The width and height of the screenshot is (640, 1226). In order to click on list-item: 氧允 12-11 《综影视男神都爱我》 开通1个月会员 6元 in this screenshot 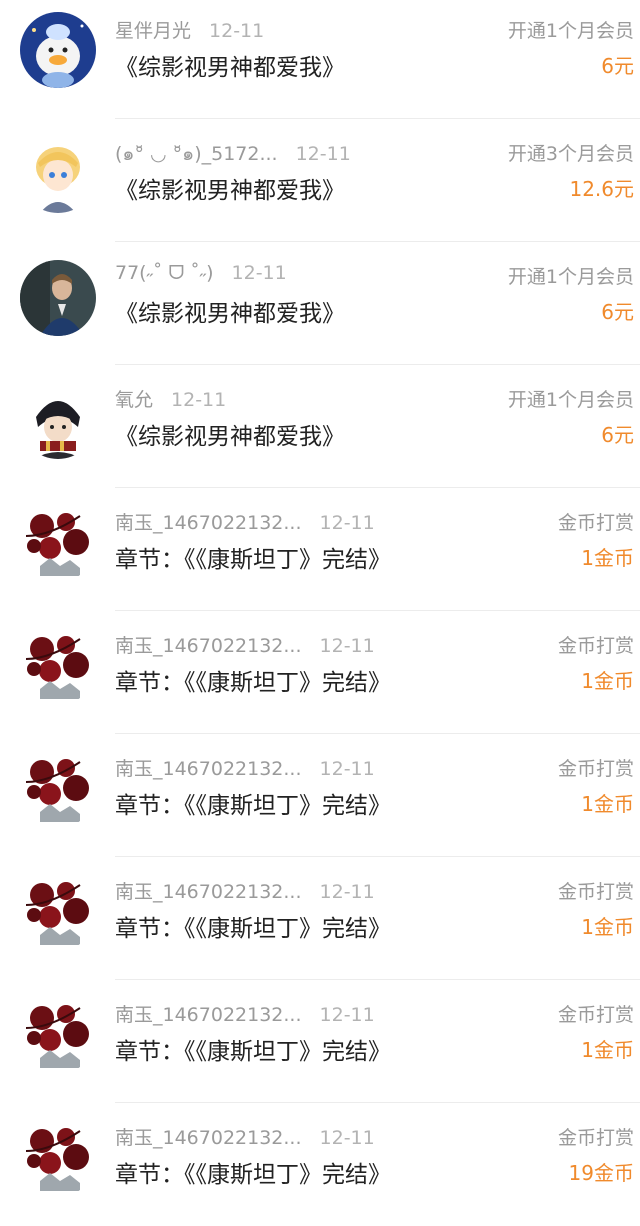, I will do `click(320, 426)`.